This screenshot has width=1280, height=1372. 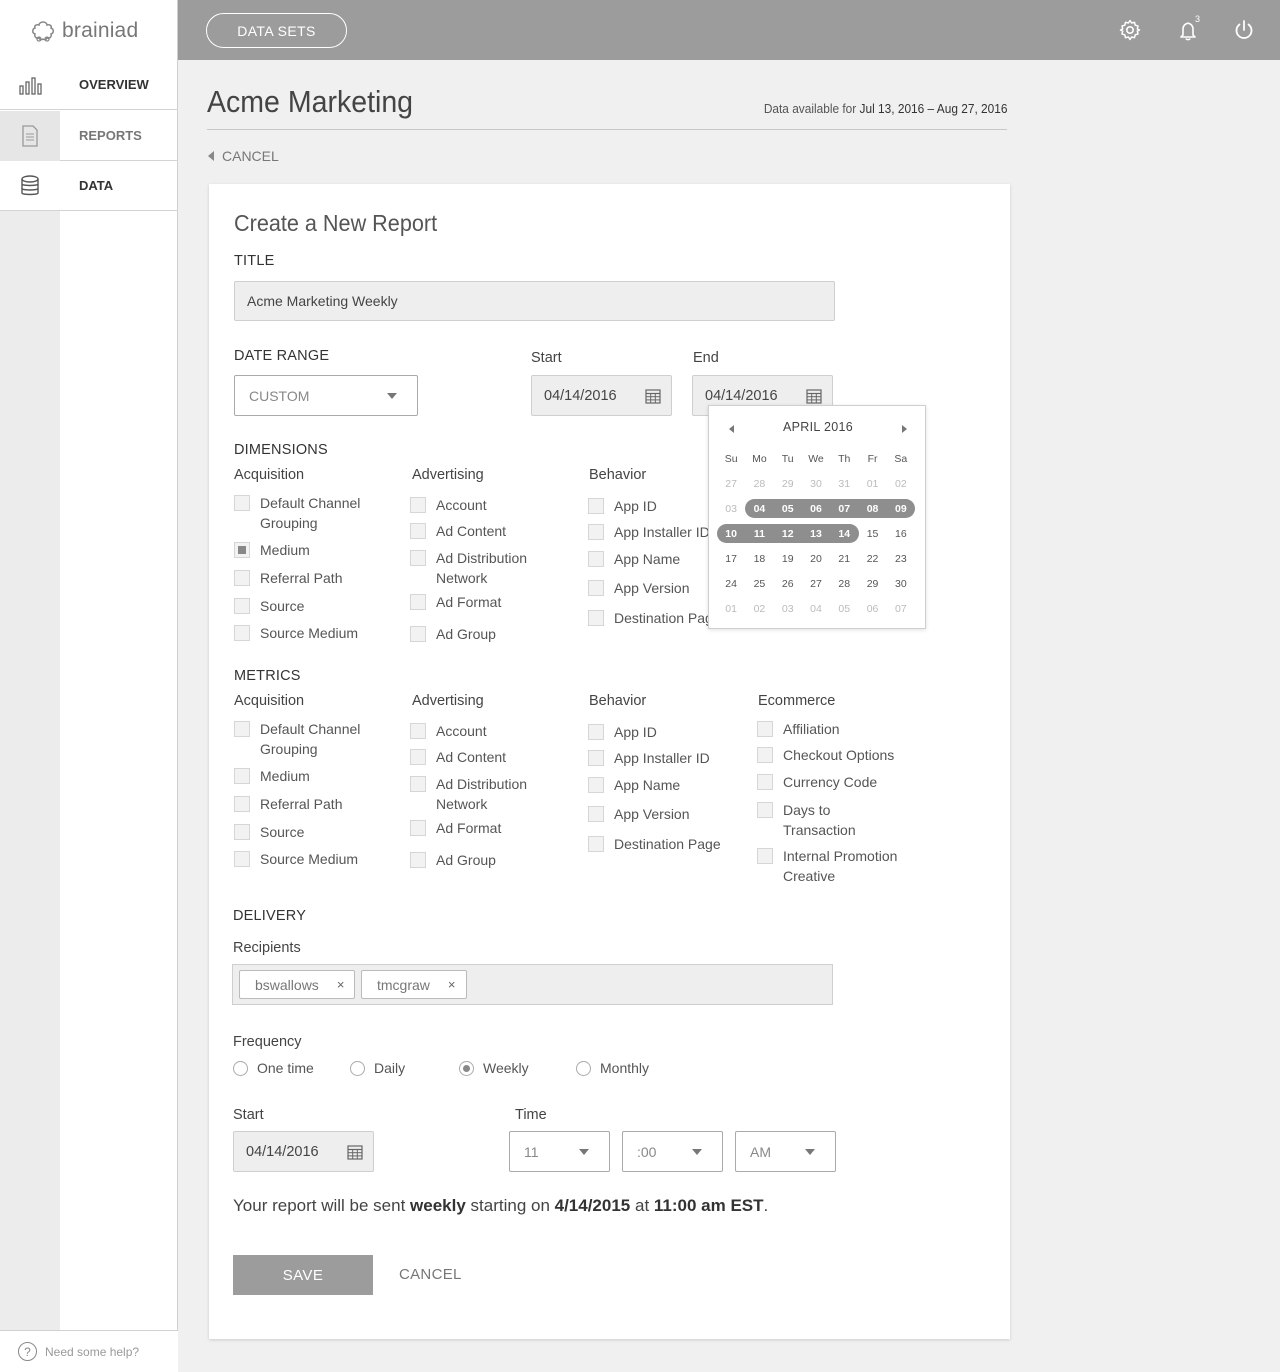 What do you see at coordinates (288, 578) in the screenshot?
I see `dimension-checkbox-referral-path: Referral Path` at bounding box center [288, 578].